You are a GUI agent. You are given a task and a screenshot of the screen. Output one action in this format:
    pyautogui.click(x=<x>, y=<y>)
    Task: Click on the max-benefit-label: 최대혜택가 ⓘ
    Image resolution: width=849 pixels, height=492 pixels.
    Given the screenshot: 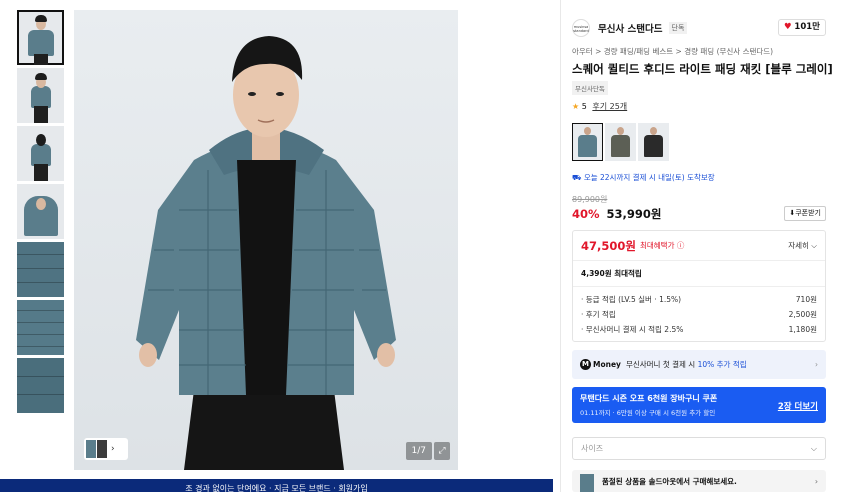 What is the action you would take?
    pyautogui.click(x=662, y=245)
    